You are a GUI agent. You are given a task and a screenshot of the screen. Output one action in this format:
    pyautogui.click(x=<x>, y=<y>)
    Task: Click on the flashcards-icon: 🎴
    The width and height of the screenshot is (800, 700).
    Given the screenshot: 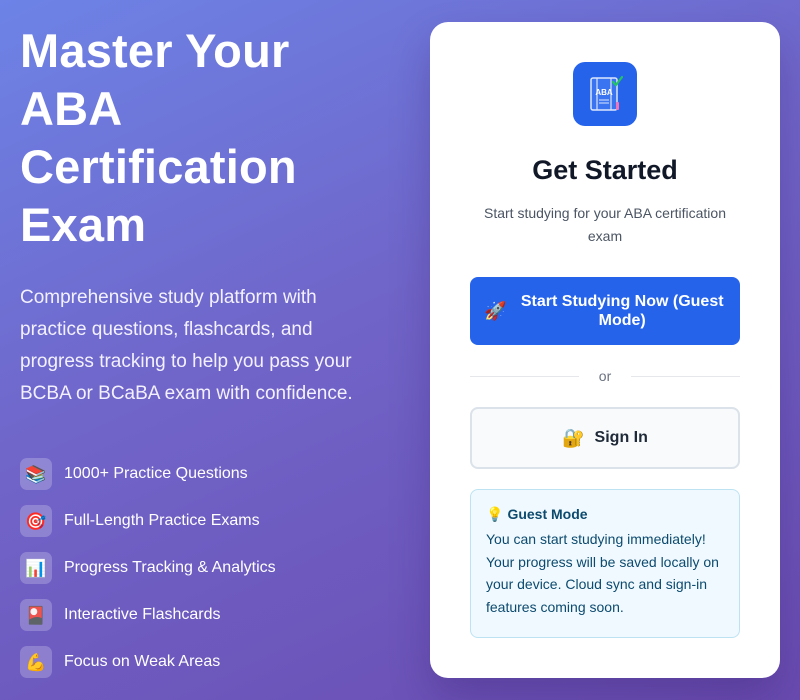 What is the action you would take?
    pyautogui.click(x=36, y=615)
    